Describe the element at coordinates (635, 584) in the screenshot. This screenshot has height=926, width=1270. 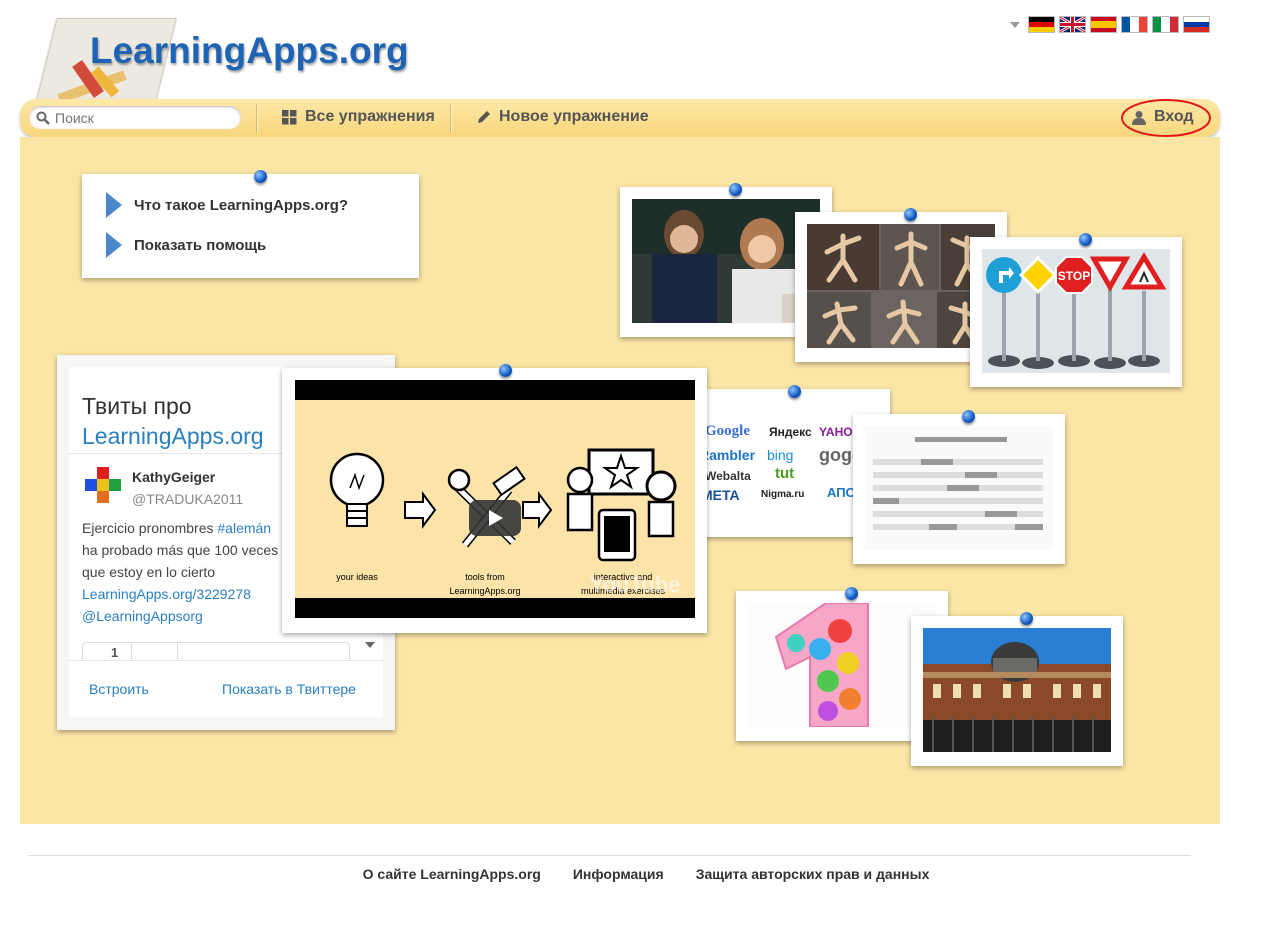
I see `youtube-watermark: YouTube` at that location.